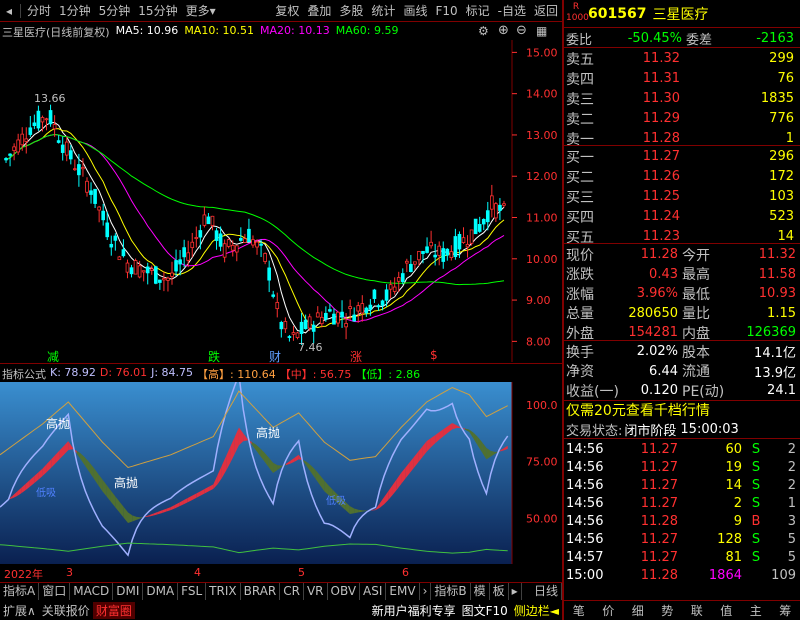 The image size is (800, 620). What do you see at coordinates (20, 591) in the screenshot?
I see `tab-indicator-a: 指标A` at bounding box center [20, 591].